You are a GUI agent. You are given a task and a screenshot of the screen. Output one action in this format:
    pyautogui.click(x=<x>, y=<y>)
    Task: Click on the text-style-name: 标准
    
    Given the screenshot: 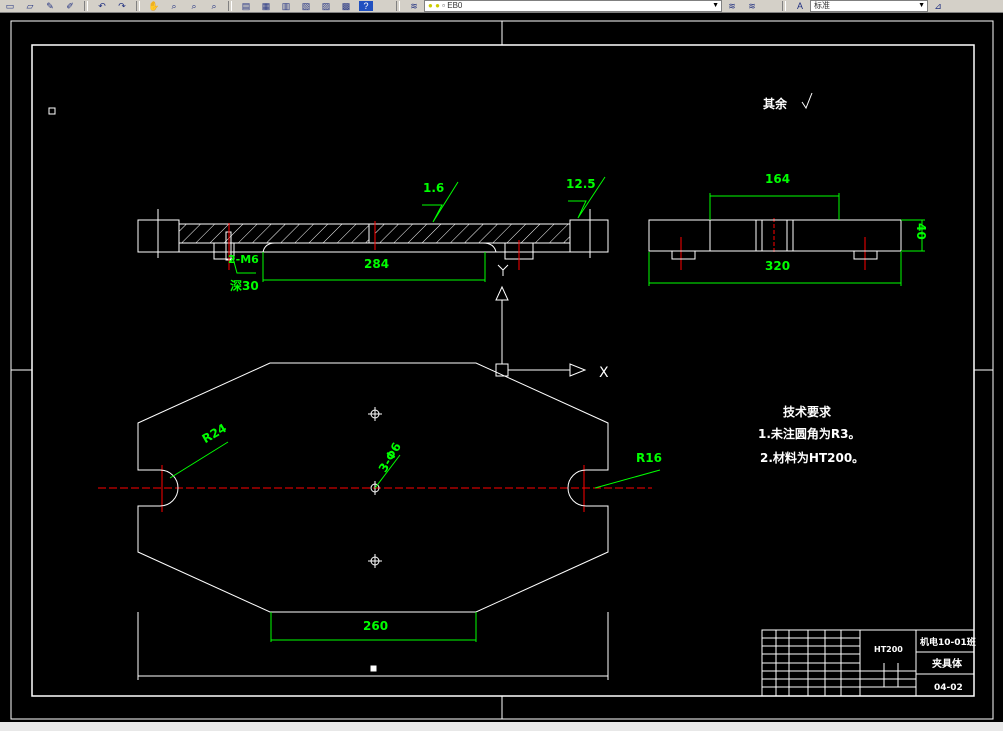 What is the action you would take?
    pyautogui.click(x=822, y=5)
    